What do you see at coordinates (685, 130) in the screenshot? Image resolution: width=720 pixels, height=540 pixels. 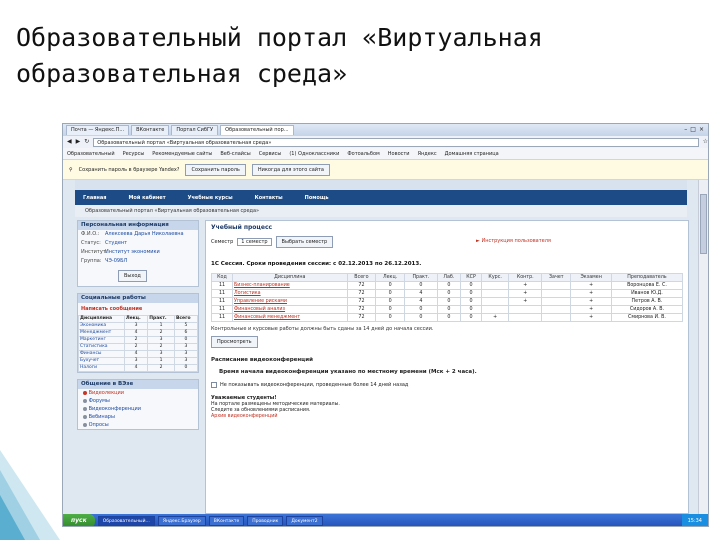 I see `minimize-icon: –` at bounding box center [685, 130].